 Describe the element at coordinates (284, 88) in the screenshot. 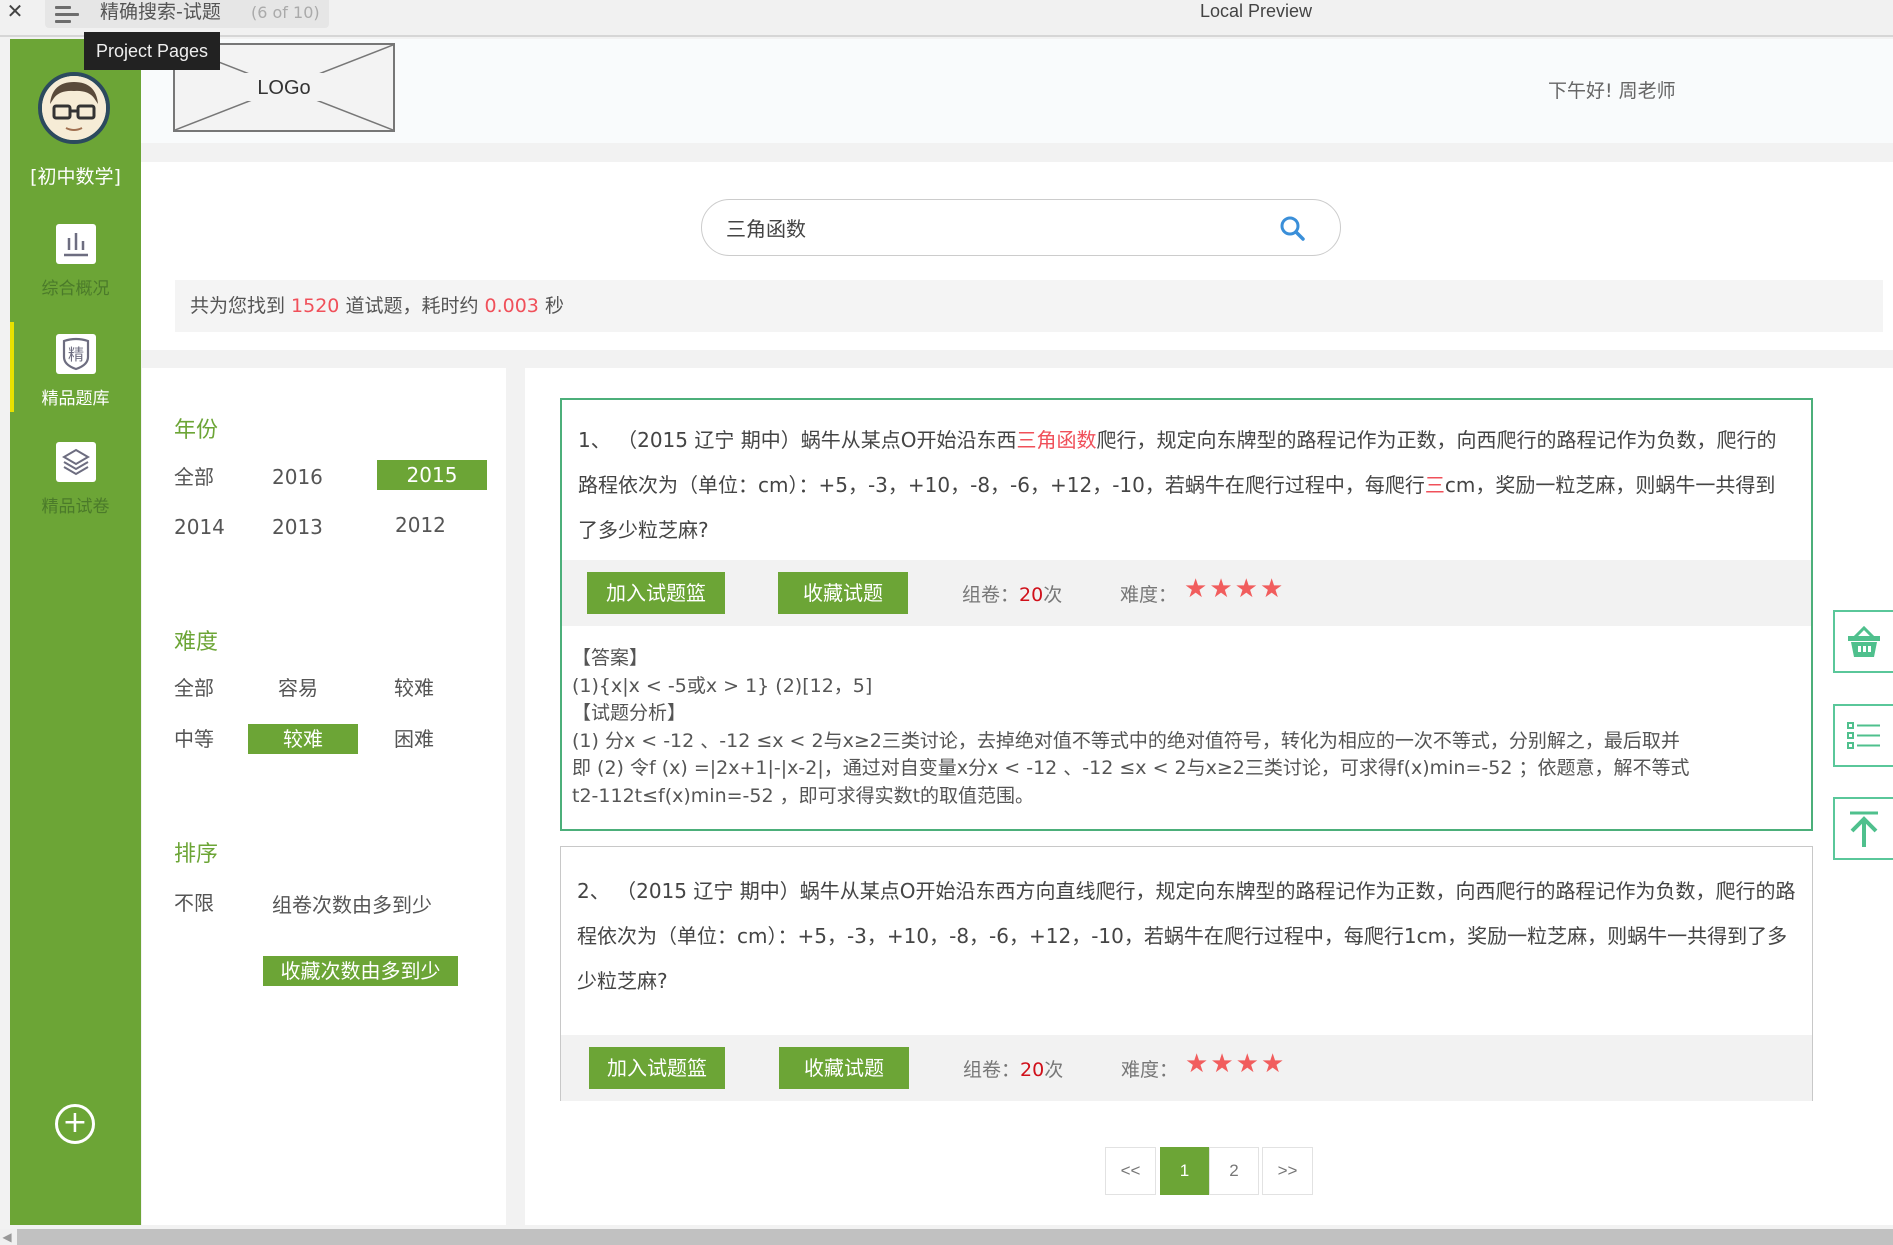

I see `logo-text: LOGo` at that location.